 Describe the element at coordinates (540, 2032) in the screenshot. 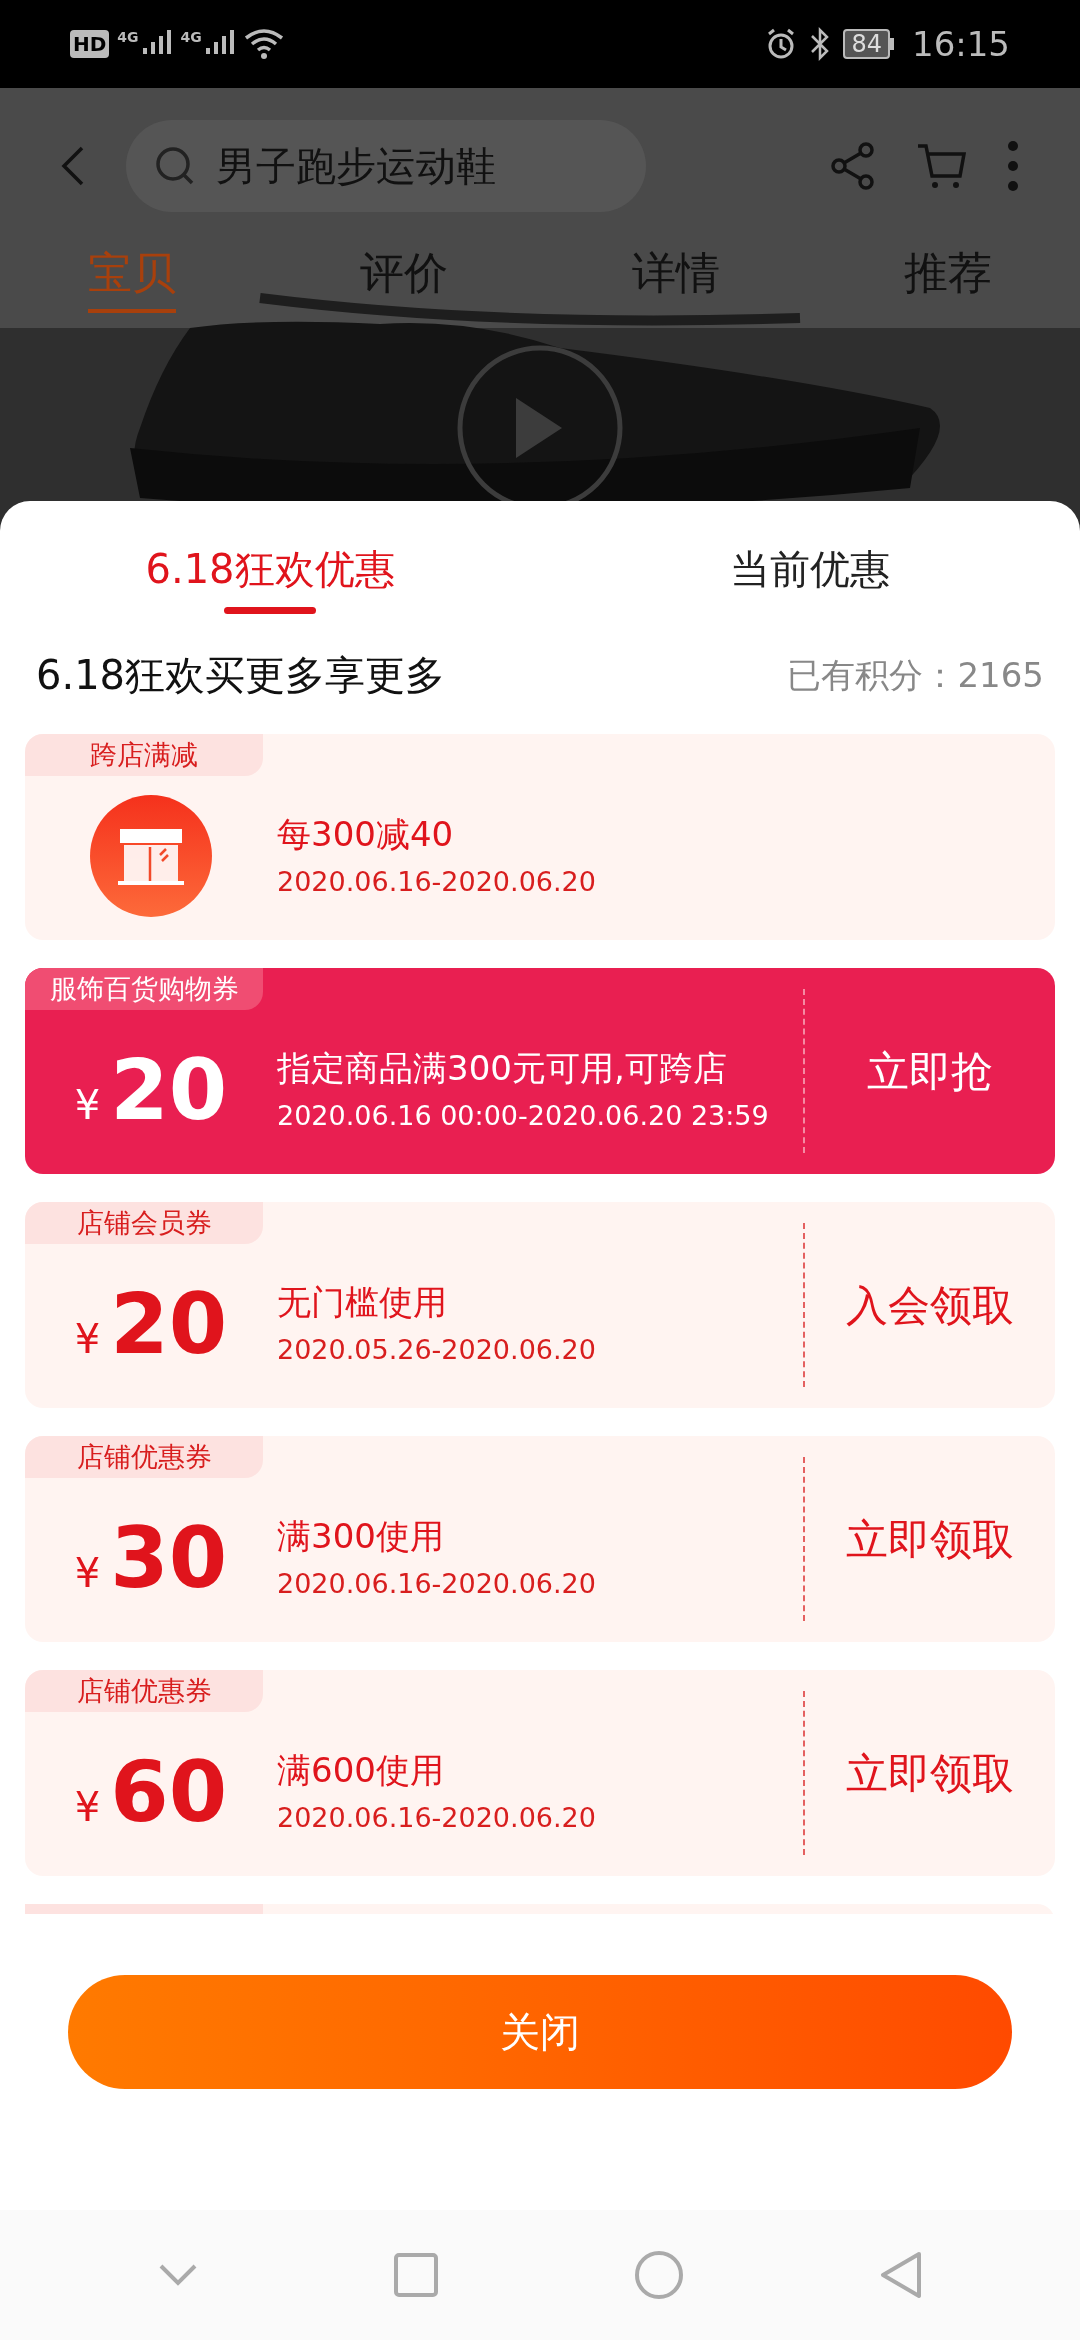

I see `close-button: 关闭` at that location.